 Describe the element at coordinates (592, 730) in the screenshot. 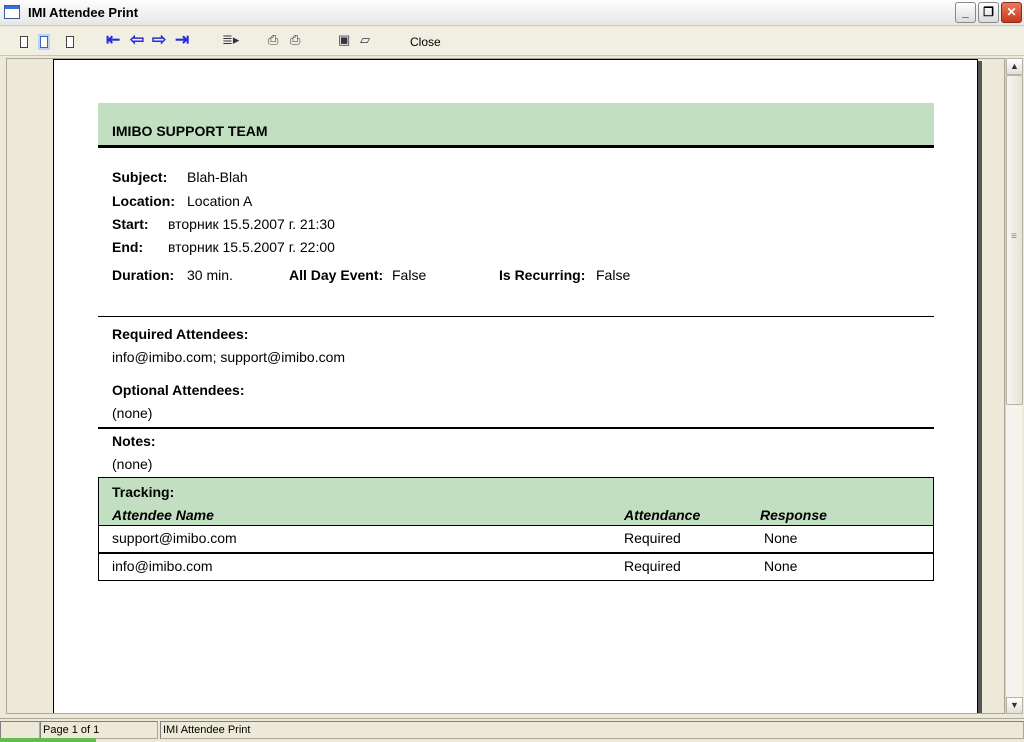

I see `status-document-name: IMI Attendee Print` at that location.